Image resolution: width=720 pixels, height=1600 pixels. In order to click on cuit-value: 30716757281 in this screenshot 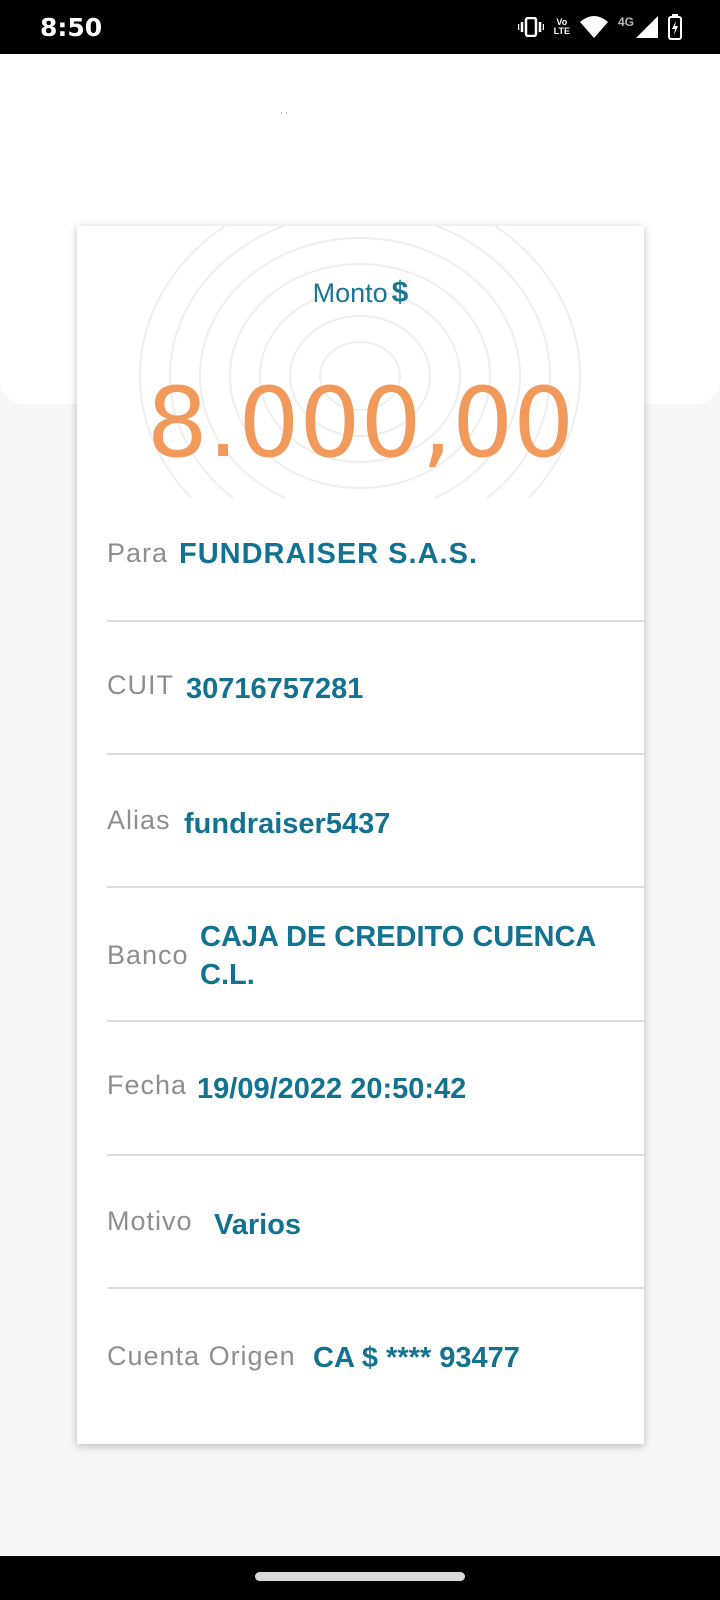, I will do `click(275, 689)`.